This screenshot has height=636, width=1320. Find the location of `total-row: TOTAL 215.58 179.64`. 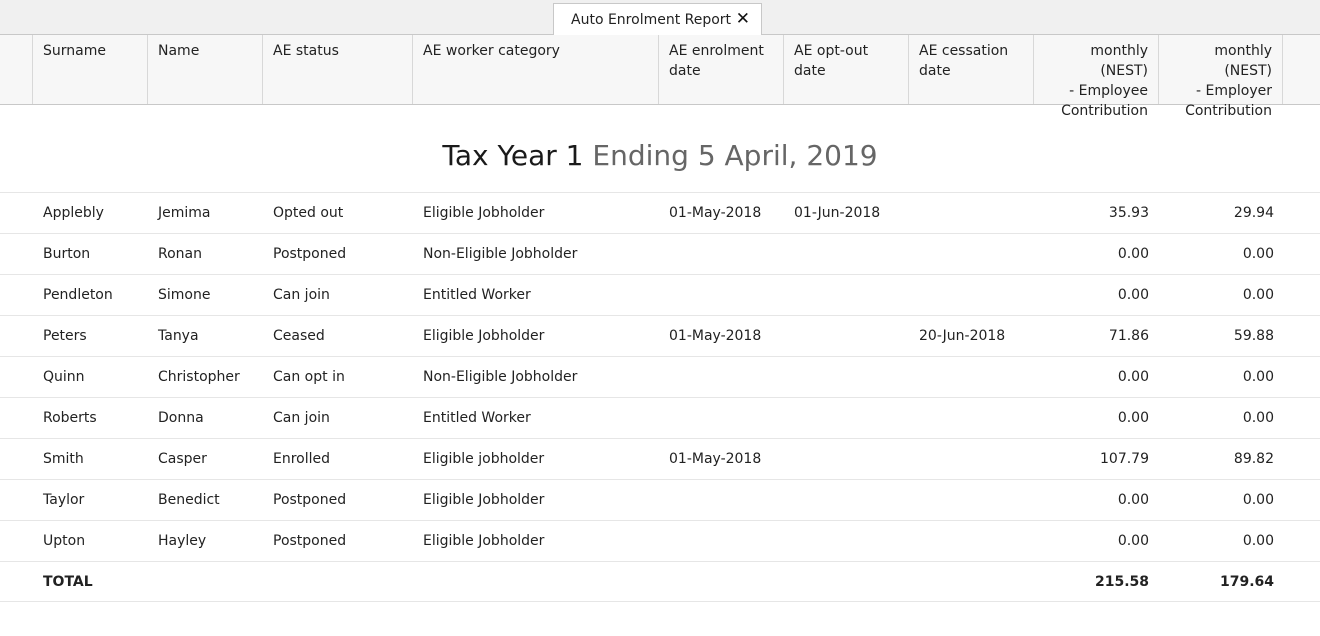

total-row: TOTAL 215.58 179.64 is located at coordinates (660, 581).